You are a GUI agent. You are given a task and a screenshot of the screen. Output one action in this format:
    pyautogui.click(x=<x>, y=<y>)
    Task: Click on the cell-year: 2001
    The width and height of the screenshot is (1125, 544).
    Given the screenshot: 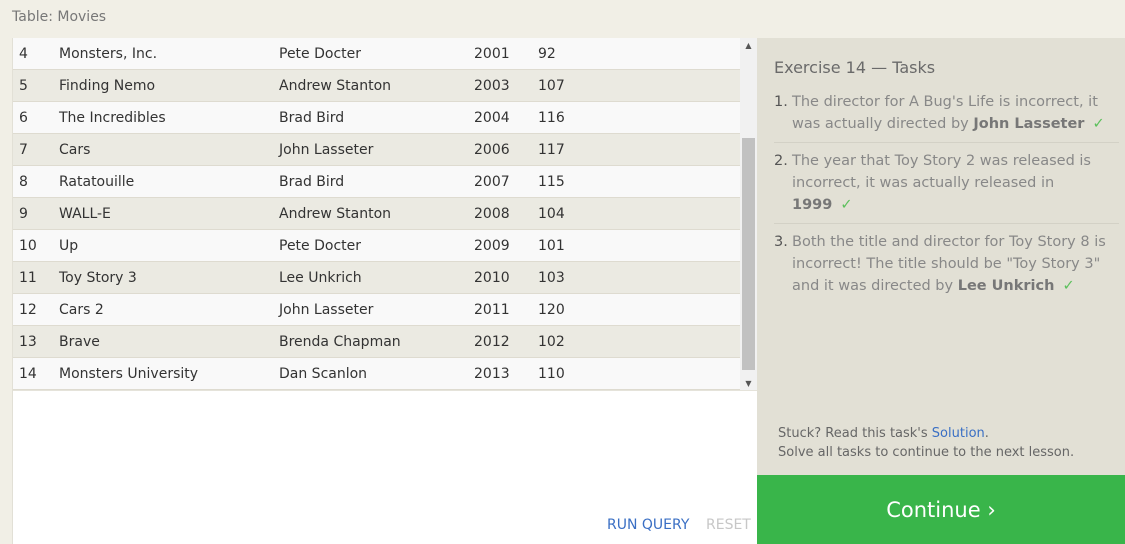 What is the action you would take?
    pyautogui.click(x=492, y=53)
    